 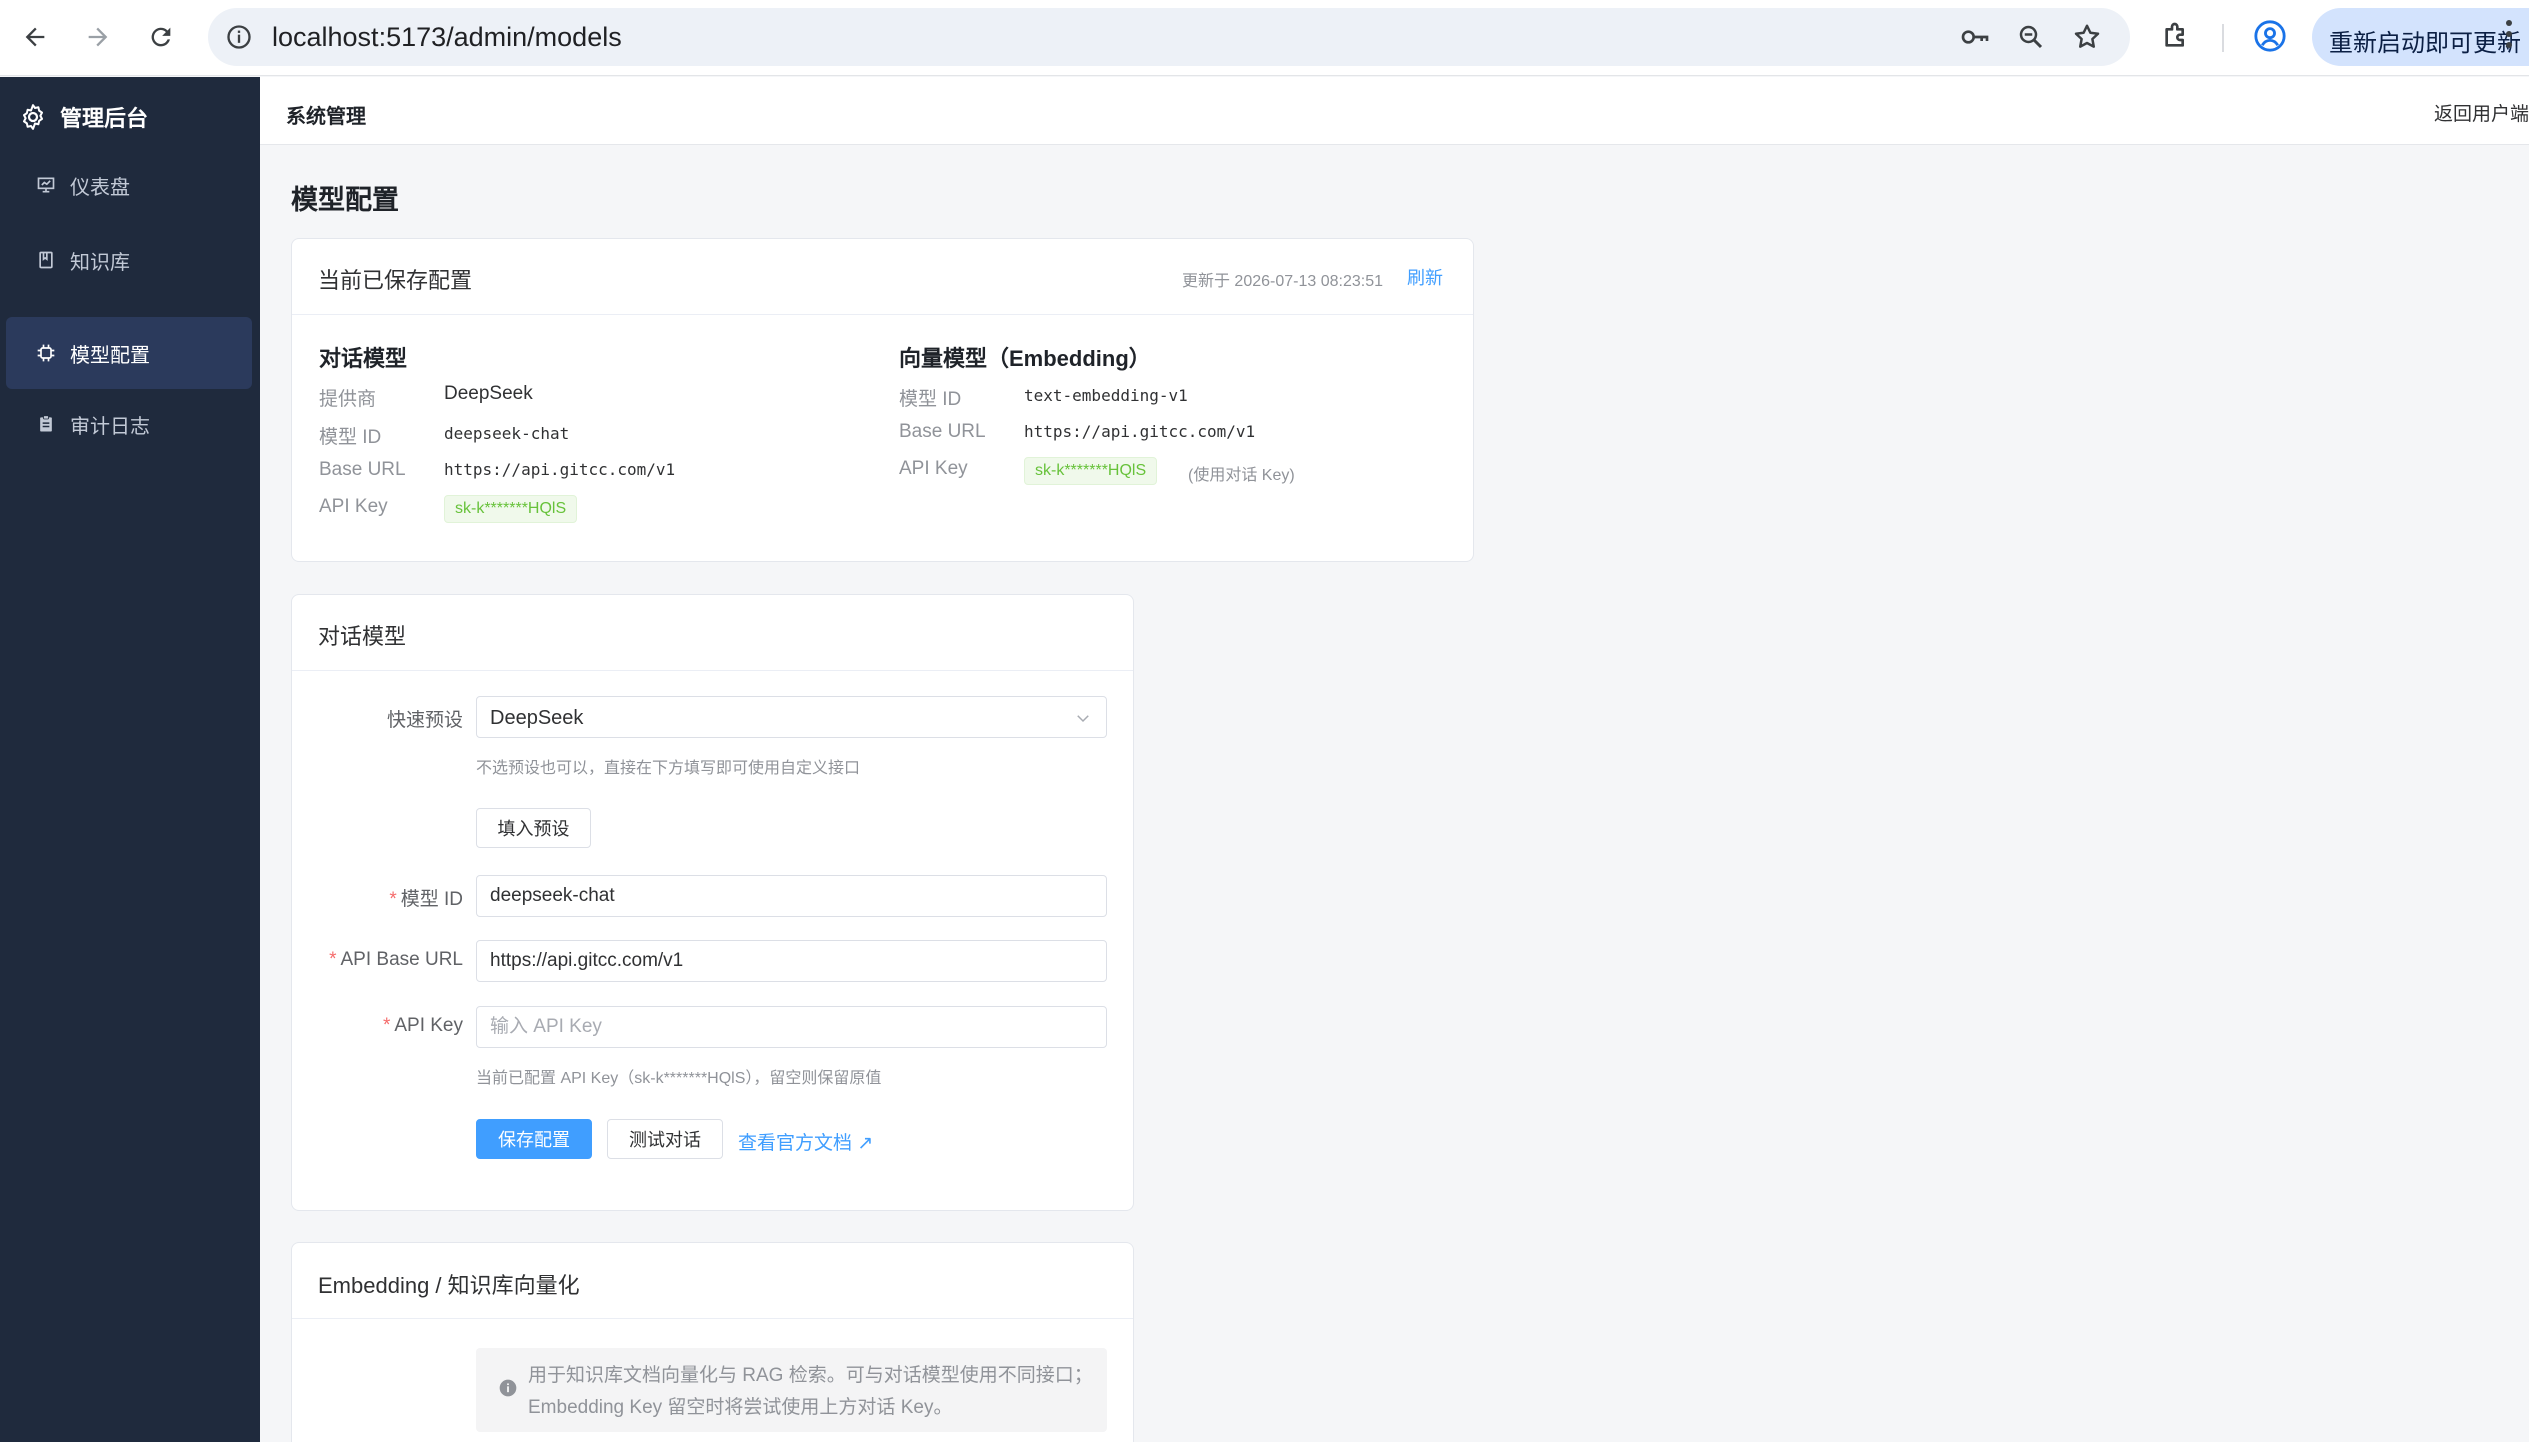 I want to click on api-base-url-input, so click(x=791, y=961).